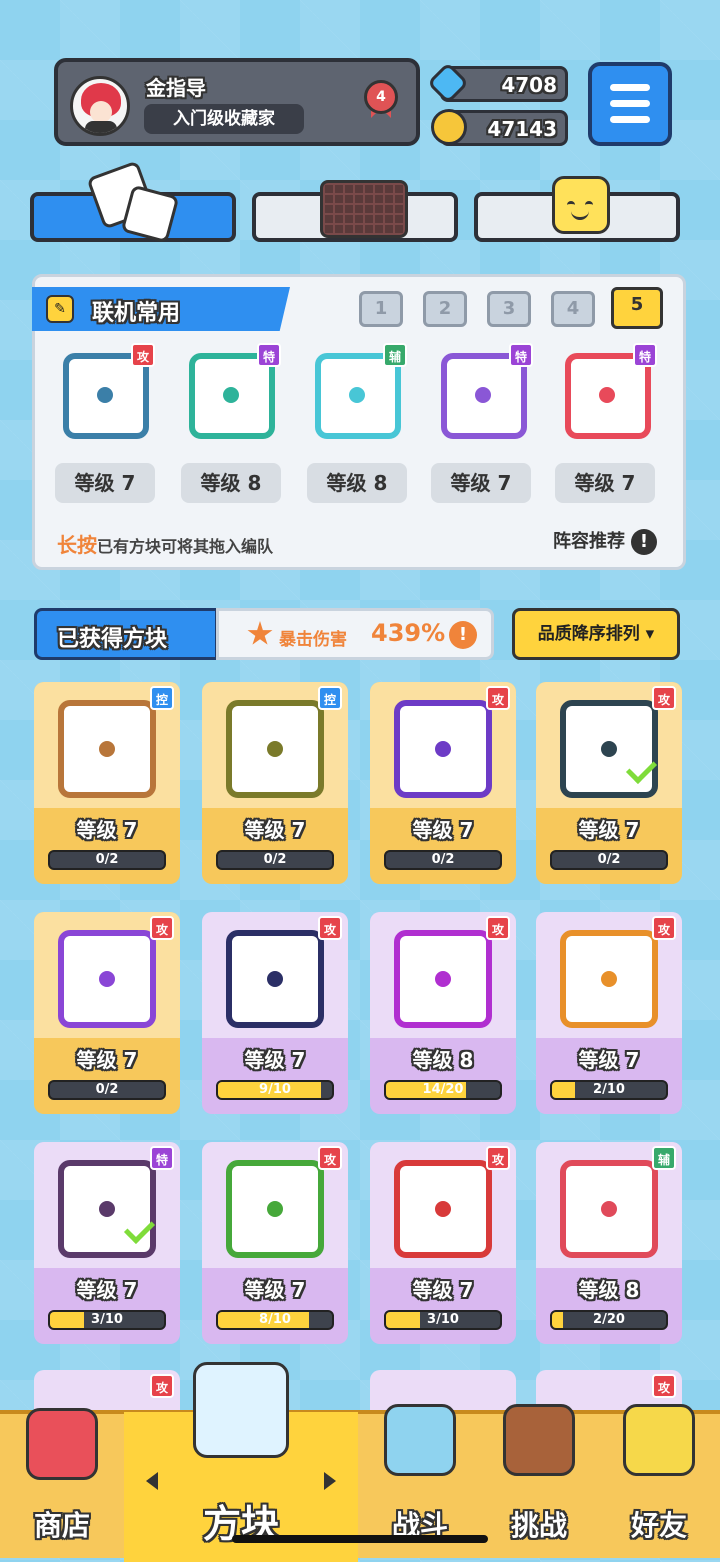 The width and height of the screenshot is (720, 1562). Describe the element at coordinates (381, 309) in the screenshot. I see `deck-slot-1: 1` at that location.